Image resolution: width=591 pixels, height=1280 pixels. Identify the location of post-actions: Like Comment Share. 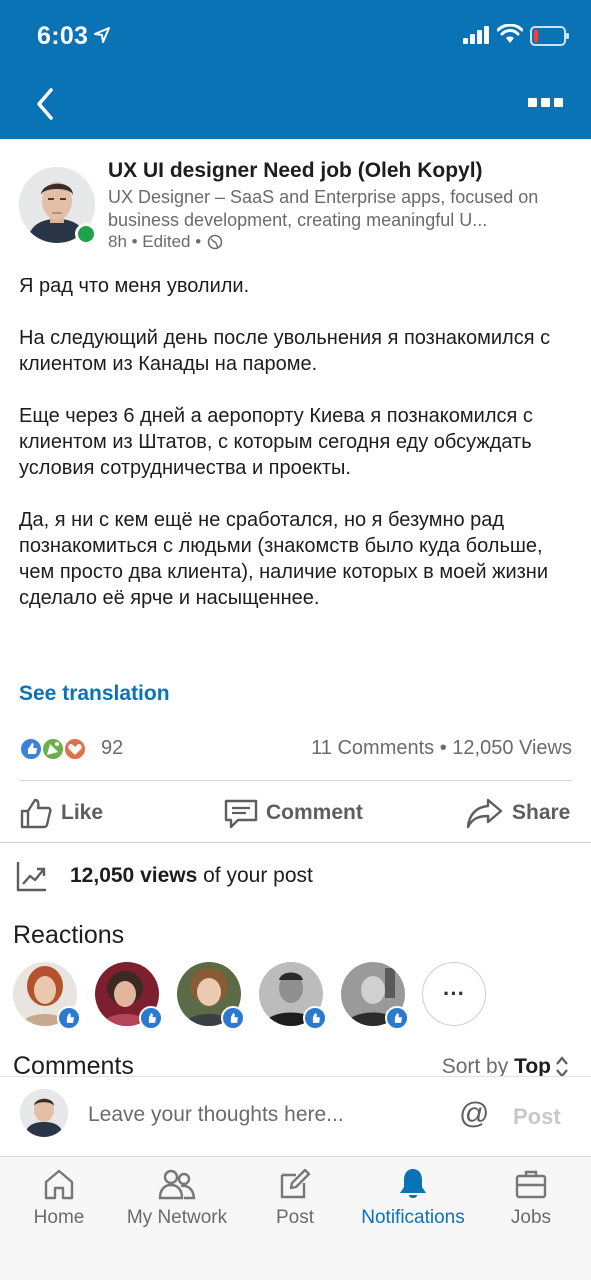
(295, 812).